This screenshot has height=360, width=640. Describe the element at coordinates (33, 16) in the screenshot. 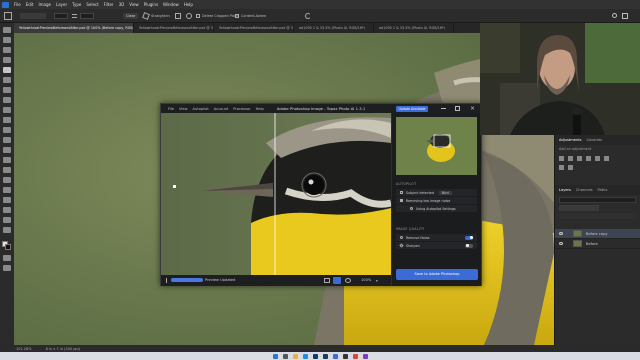

I see `ratio-select` at that location.